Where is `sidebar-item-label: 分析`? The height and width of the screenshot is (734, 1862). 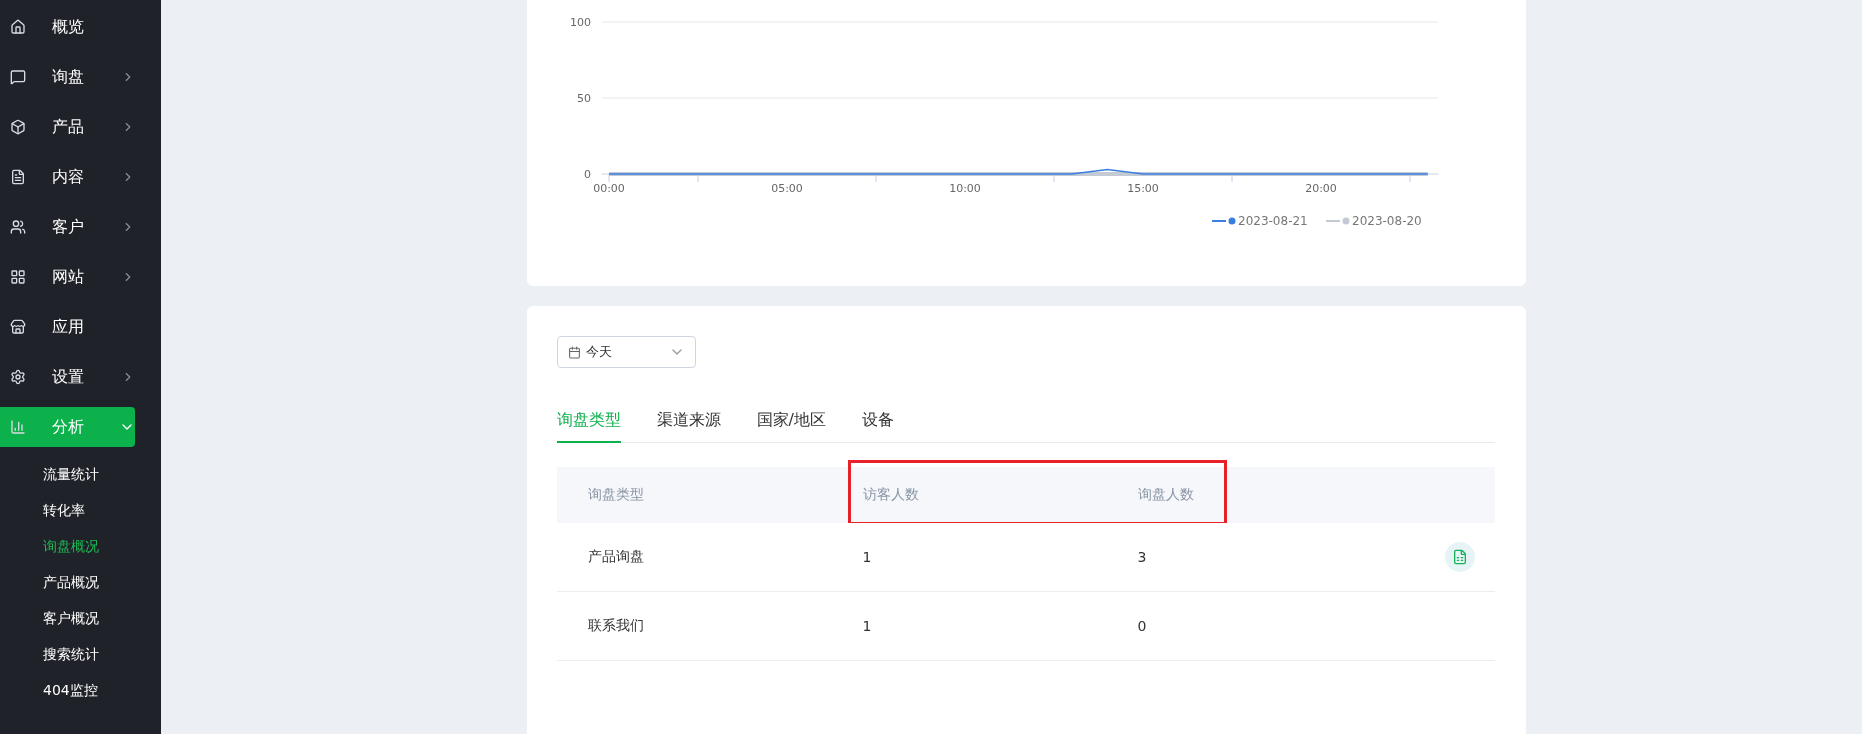
sidebar-item-label: 分析 is located at coordinates (68, 427).